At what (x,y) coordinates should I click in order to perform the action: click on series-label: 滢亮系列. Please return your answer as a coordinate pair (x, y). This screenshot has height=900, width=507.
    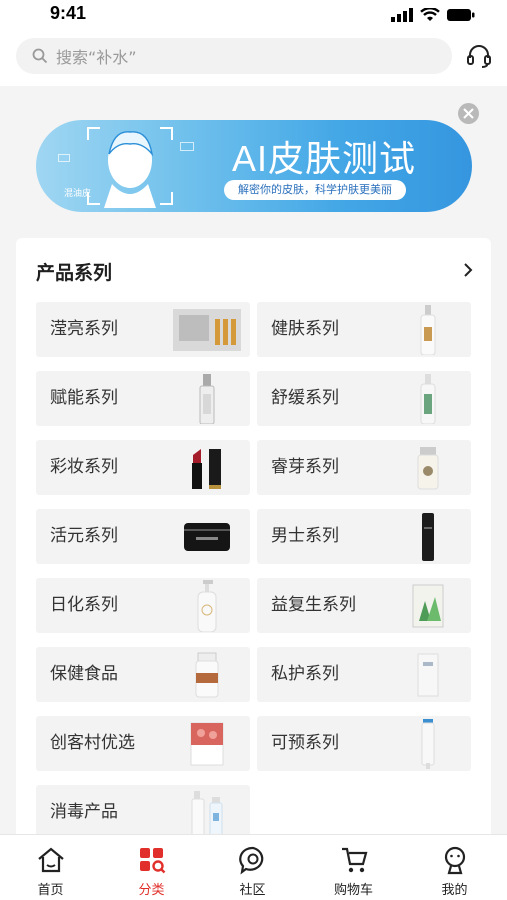
    Looking at the image, I should click on (84, 329).